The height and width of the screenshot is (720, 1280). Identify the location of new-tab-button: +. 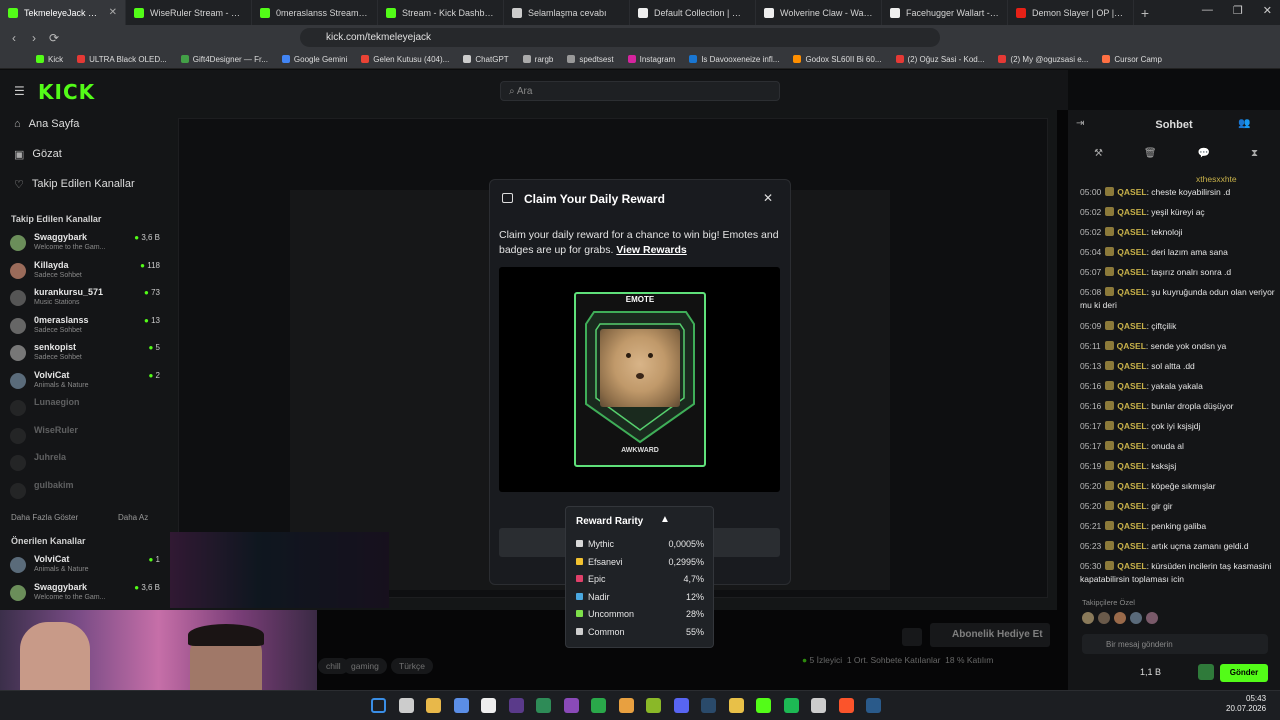
(1145, 13).